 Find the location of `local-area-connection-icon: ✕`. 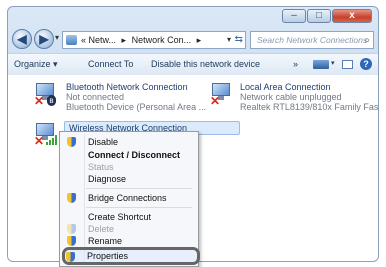

local-area-connection-icon: ✕ is located at coordinates (223, 95).